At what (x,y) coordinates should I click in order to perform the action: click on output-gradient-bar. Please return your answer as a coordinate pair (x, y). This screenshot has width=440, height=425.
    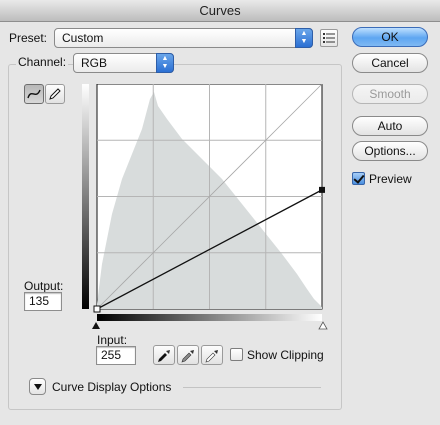
    Looking at the image, I should click on (85, 196).